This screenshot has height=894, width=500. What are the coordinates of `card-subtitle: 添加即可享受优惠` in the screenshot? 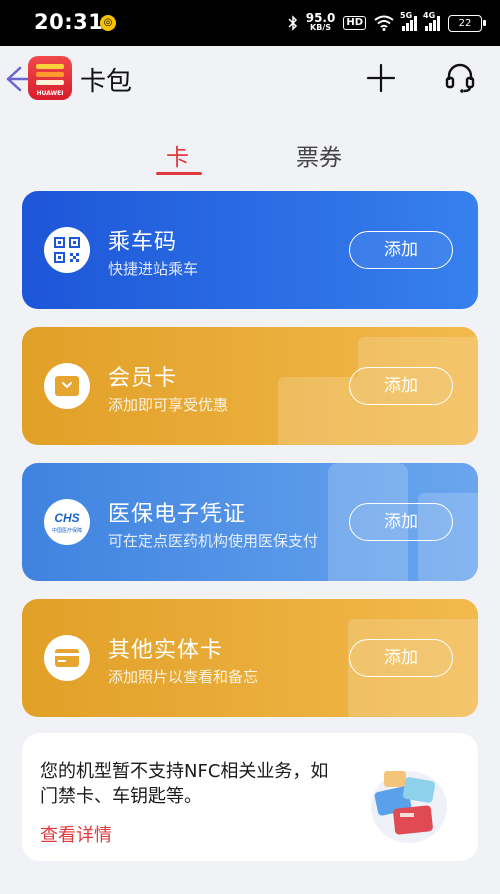 It's located at (168, 405).